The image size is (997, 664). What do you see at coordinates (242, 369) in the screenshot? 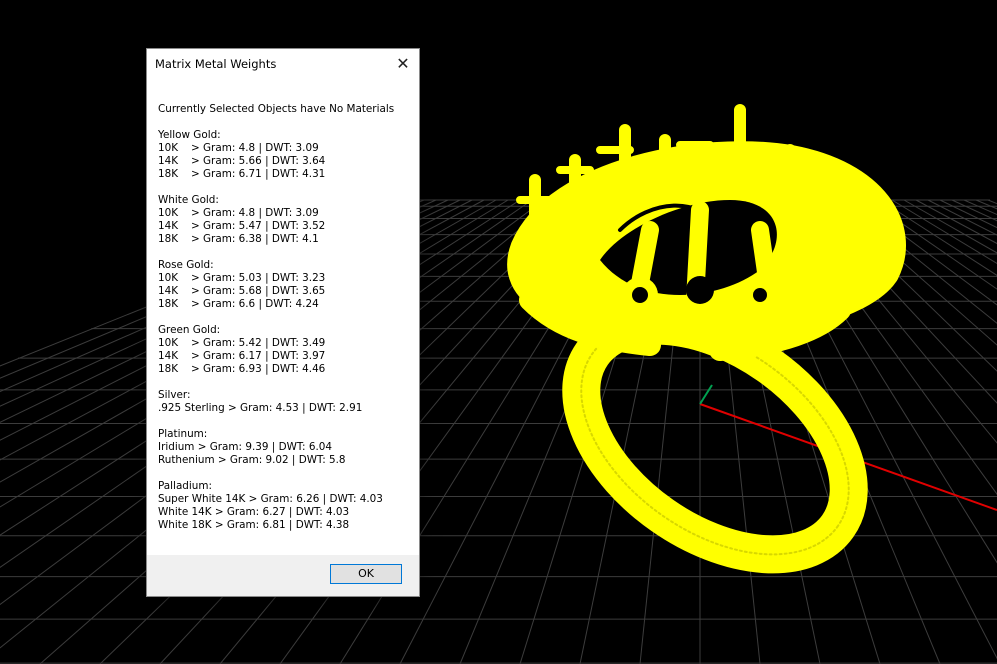
I see `weight-row: 18K > Gram: 6.93 | DWT: 4.46` at bounding box center [242, 369].